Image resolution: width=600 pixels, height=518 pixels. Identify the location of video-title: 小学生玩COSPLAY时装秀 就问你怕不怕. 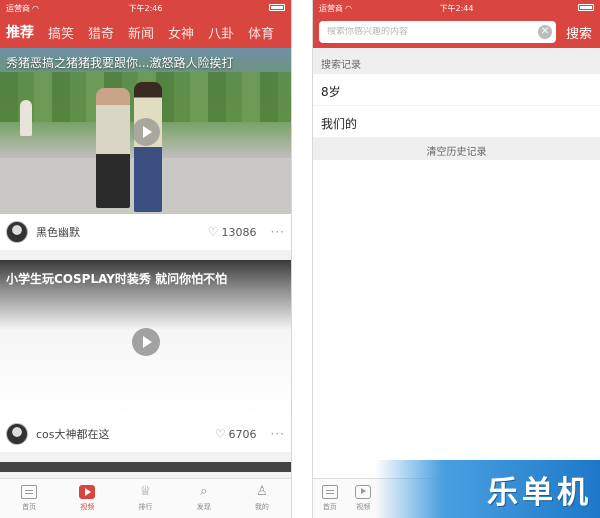
(117, 279).